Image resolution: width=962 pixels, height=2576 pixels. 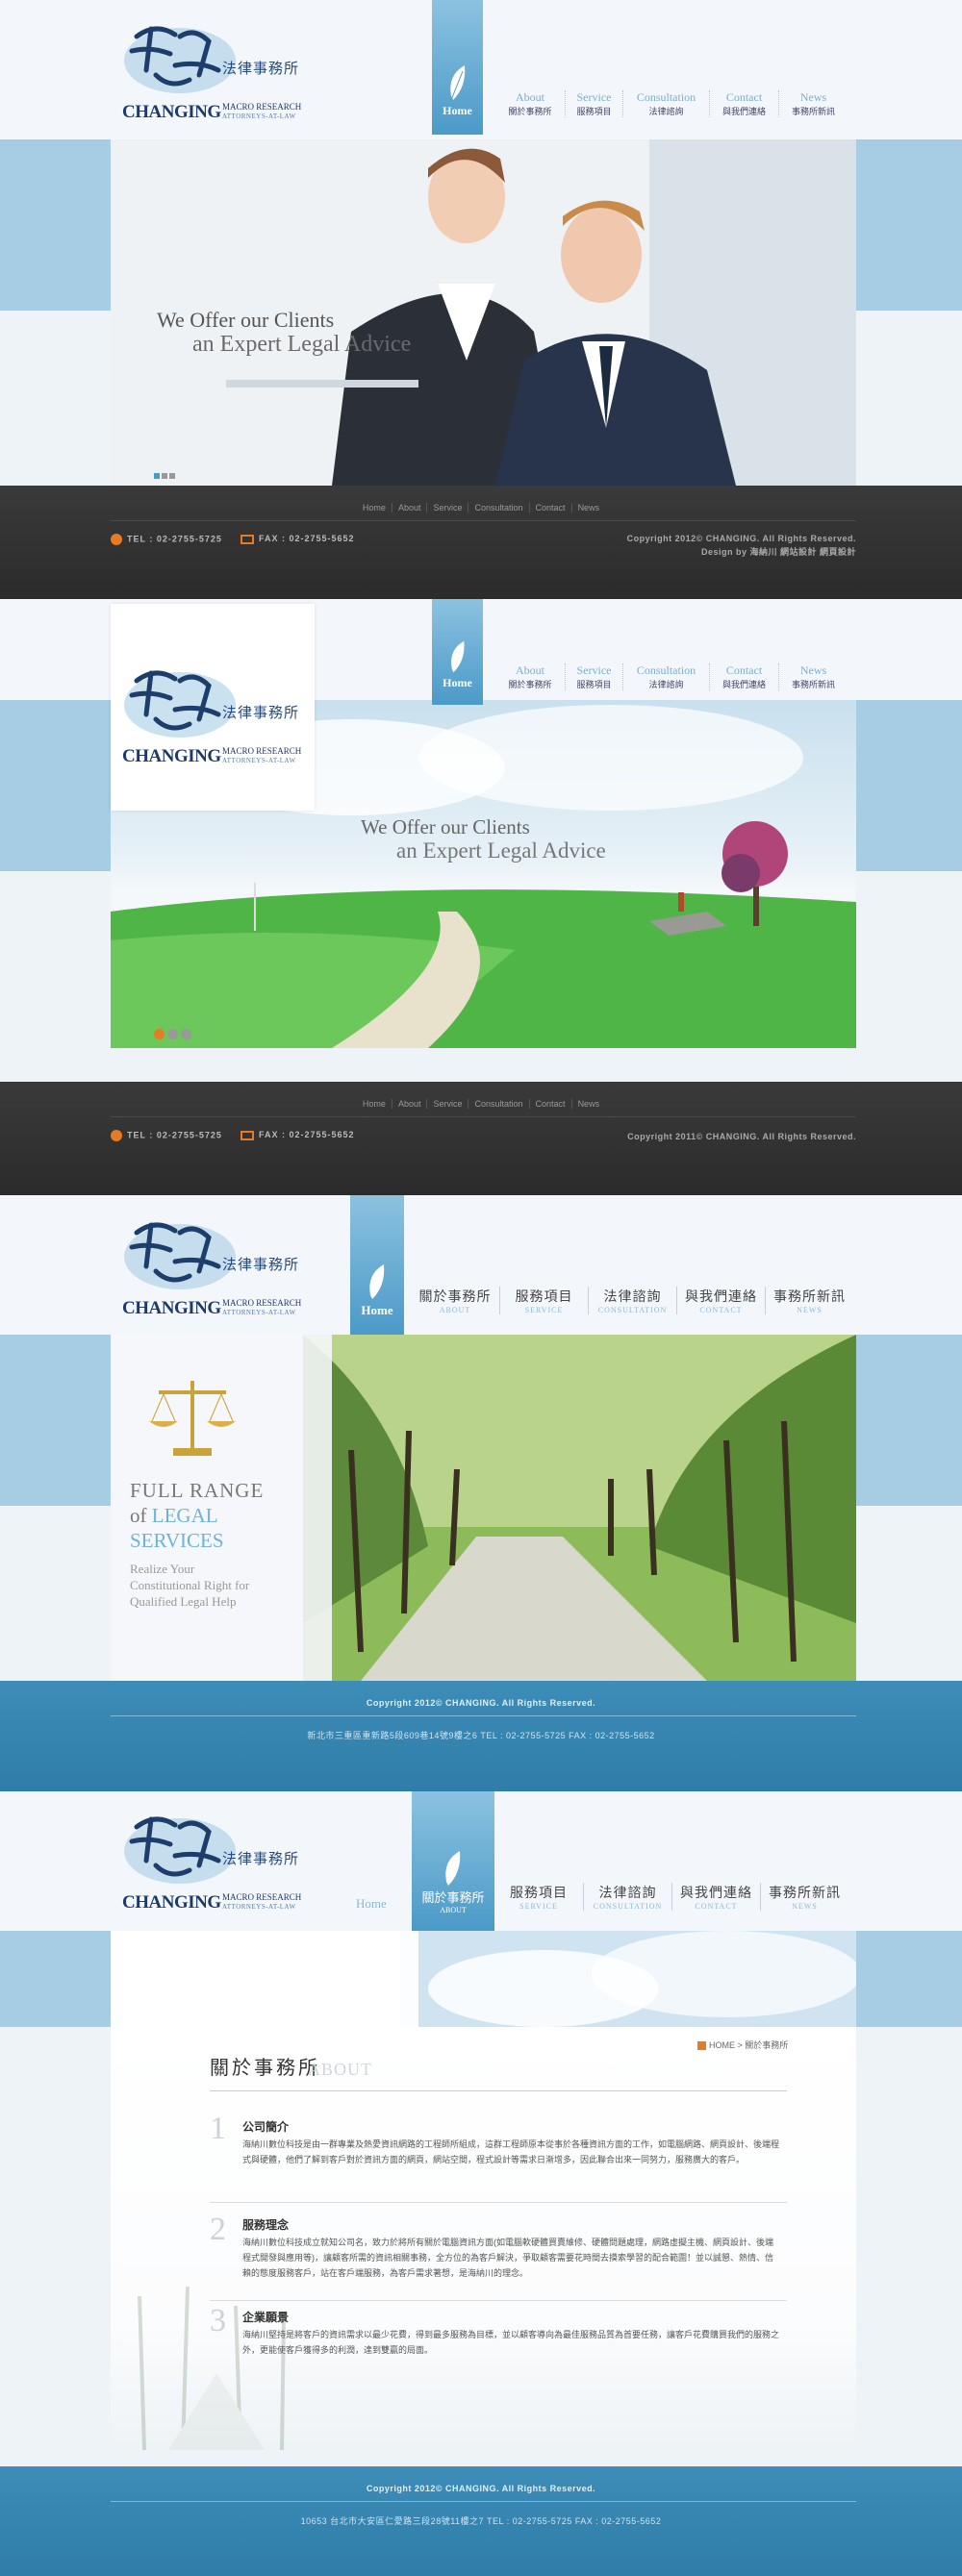 I want to click on hero3-tagline-3: Qualified Legal Help, so click(x=184, y=1601).